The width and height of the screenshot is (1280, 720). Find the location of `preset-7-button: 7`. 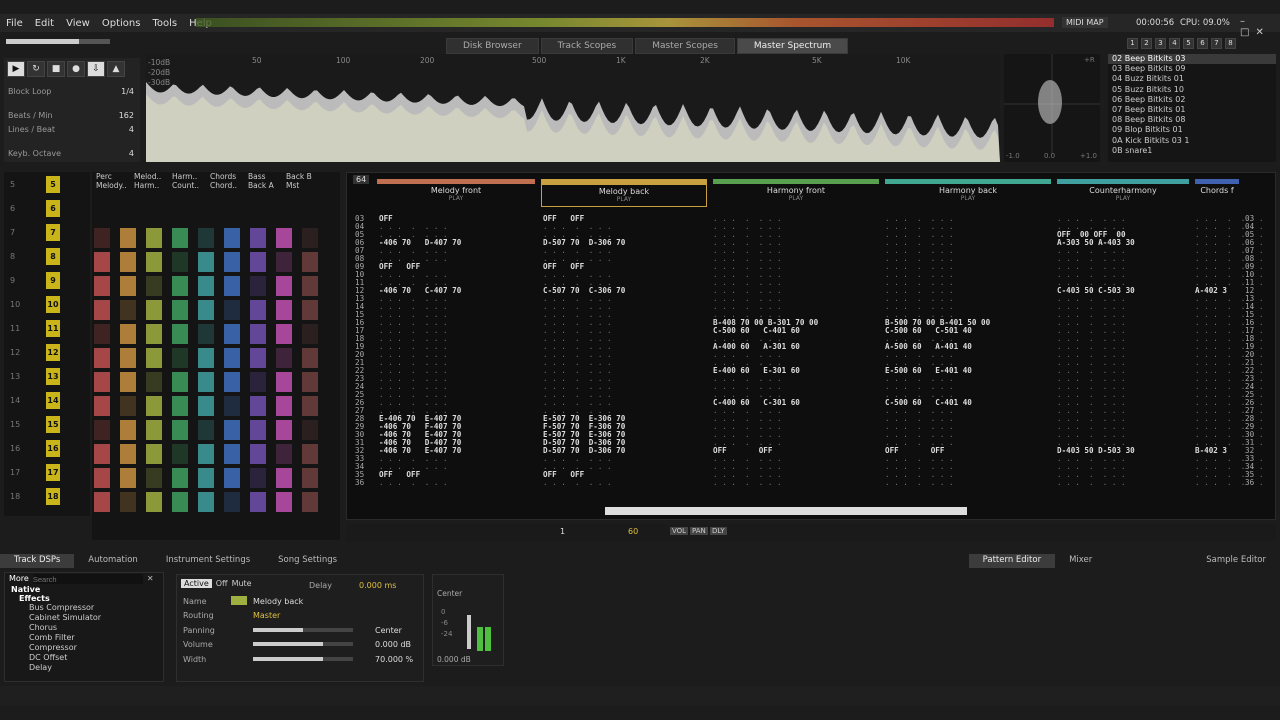

preset-7-button: 7 is located at coordinates (1216, 43).